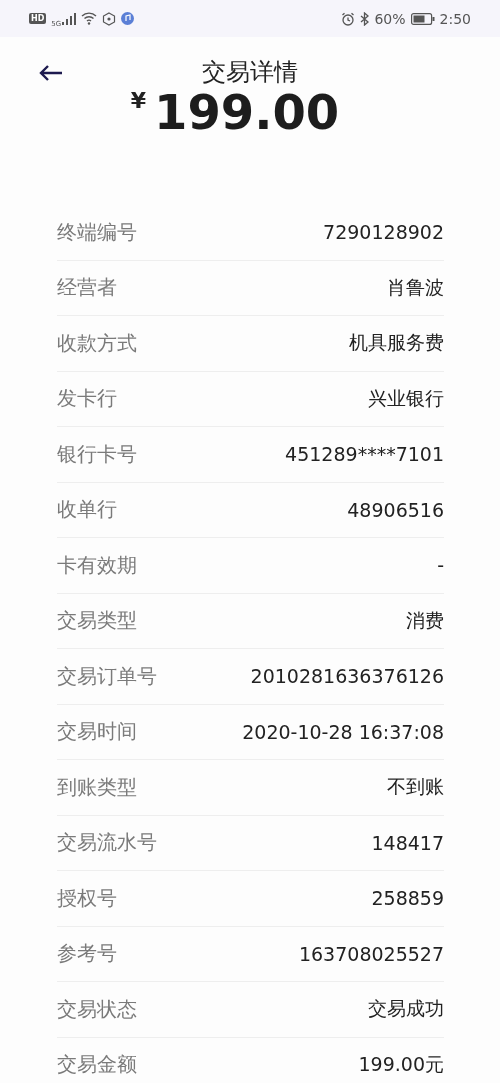  What do you see at coordinates (343, 731) in the screenshot?
I see `field-value: 2020-10-28 16:37:08` at bounding box center [343, 731].